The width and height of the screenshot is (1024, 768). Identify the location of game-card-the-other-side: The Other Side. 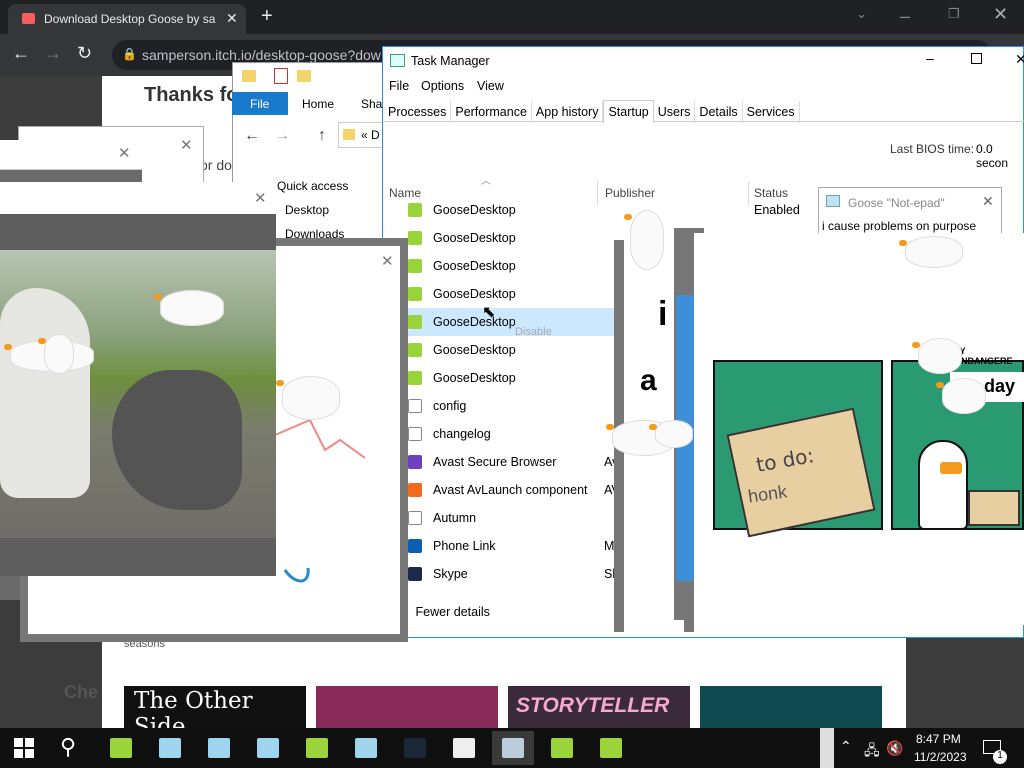
(215, 713).